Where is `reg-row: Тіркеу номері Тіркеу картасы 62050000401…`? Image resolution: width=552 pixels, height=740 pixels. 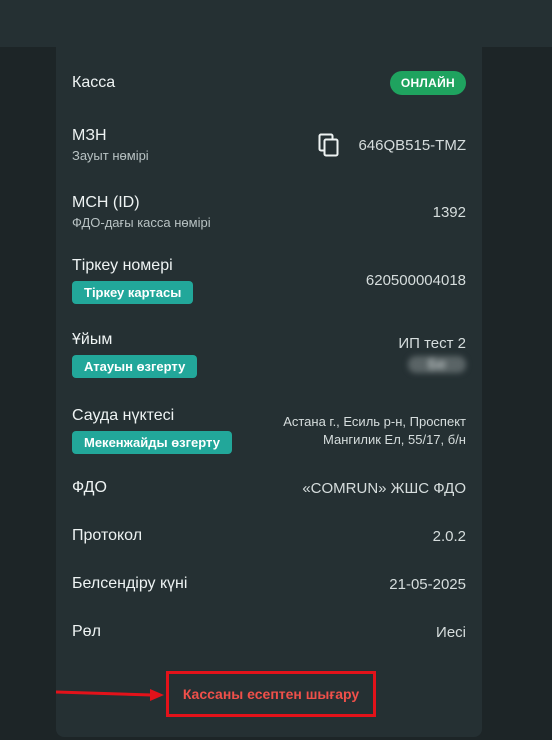 reg-row: Тіркеу номері Тіркеу картасы 62050000401… is located at coordinates (269, 280).